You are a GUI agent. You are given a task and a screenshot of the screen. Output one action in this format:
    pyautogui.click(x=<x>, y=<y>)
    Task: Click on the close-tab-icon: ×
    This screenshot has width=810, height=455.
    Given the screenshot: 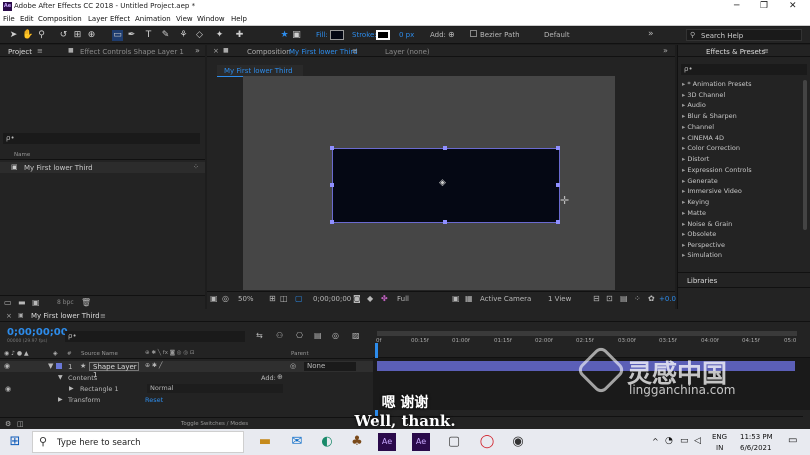 What is the action you would take?
    pyautogui.click(x=216, y=51)
    